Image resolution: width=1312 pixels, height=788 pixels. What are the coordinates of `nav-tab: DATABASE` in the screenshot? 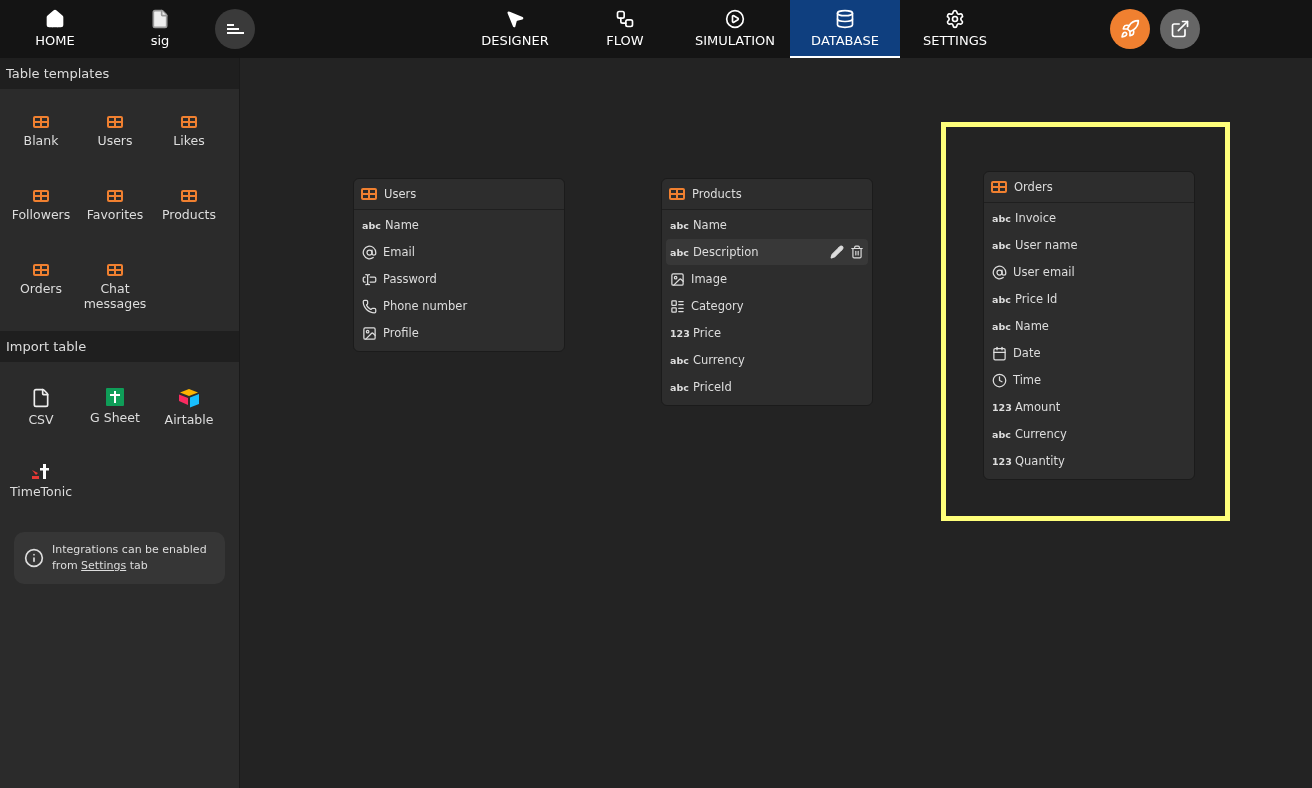 It's located at (845, 29).